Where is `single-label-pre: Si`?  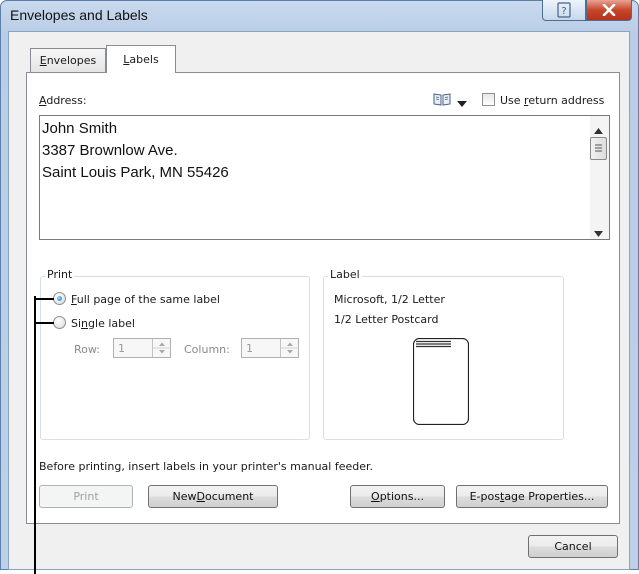
single-label-pre: Si is located at coordinates (76, 323).